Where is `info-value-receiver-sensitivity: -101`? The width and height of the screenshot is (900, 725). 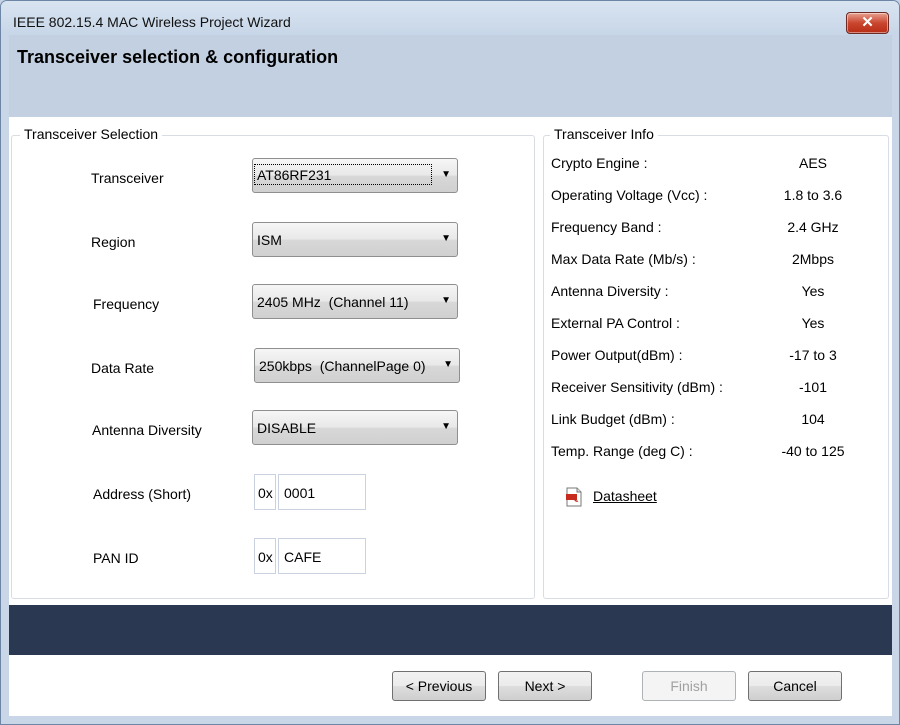 info-value-receiver-sensitivity: -101 is located at coordinates (813, 387).